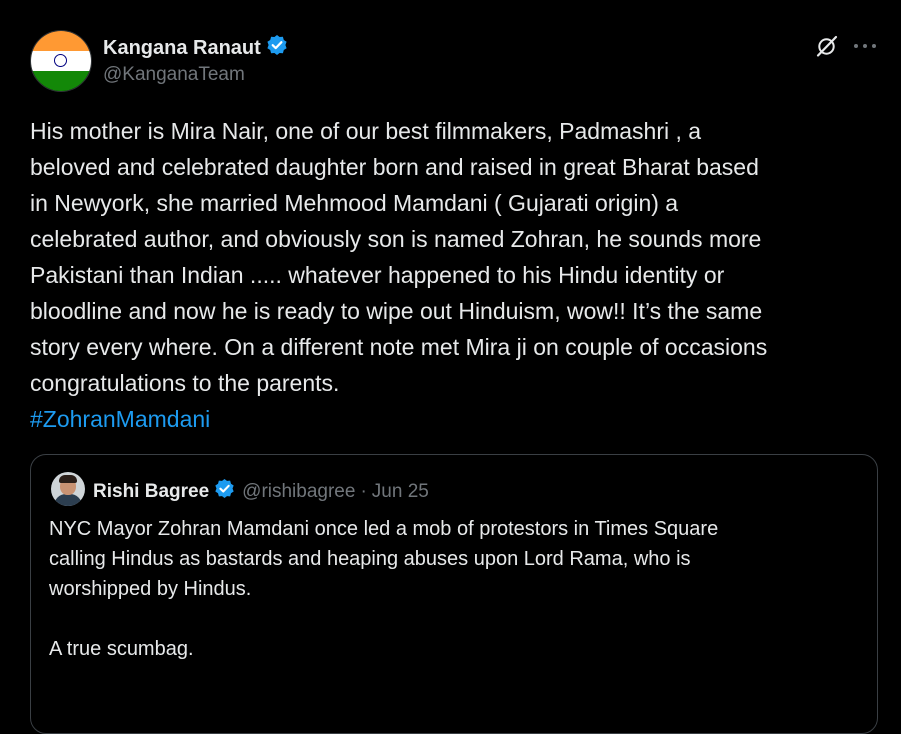 This screenshot has height=734, width=901. I want to click on flag-saffron-band, so click(61, 41).